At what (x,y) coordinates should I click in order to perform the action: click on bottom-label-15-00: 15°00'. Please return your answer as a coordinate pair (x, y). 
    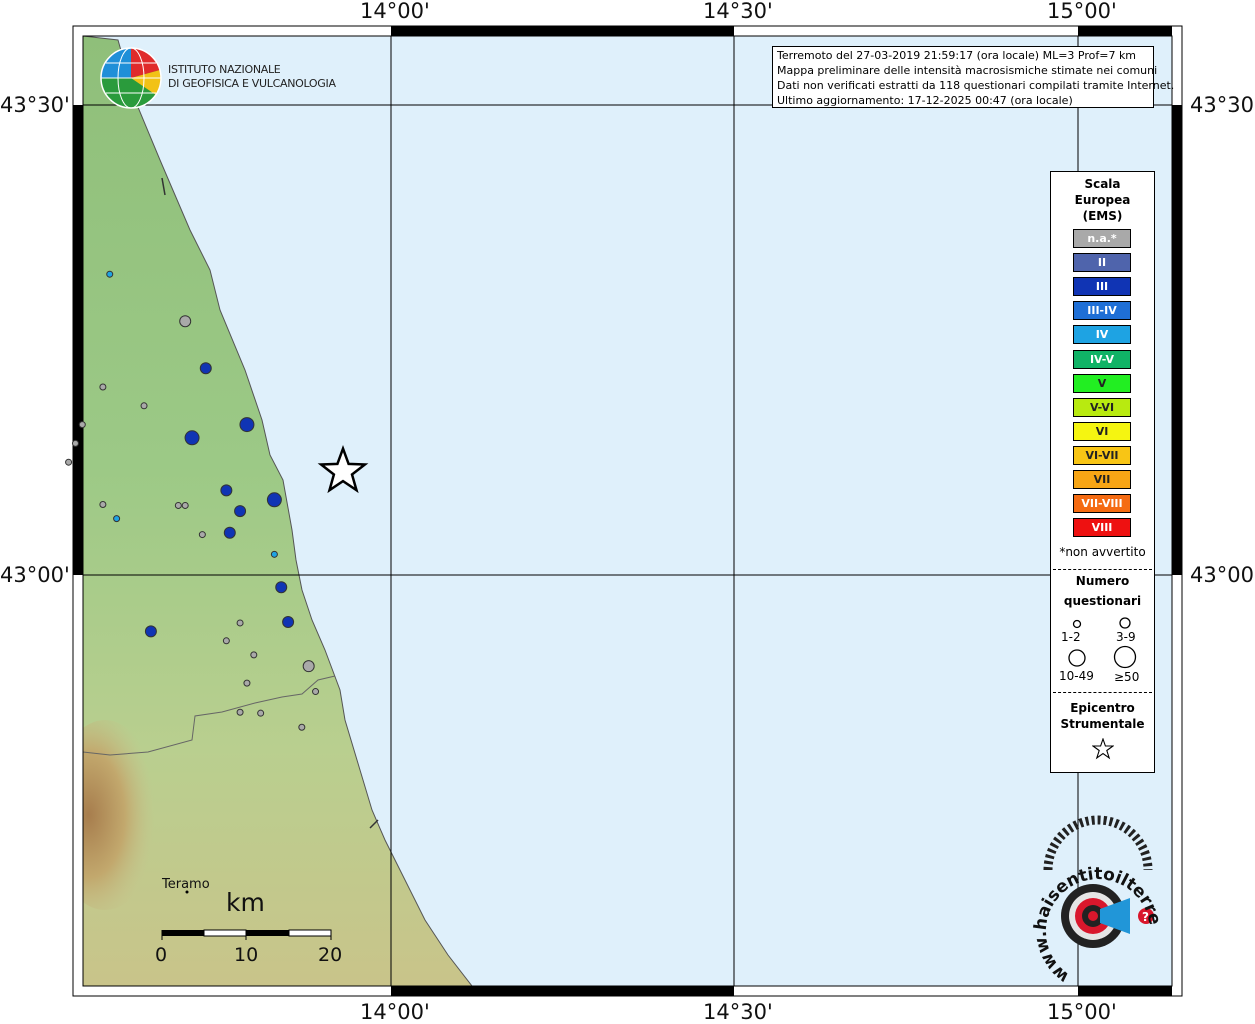
    Looking at the image, I should click on (1082, 1012).